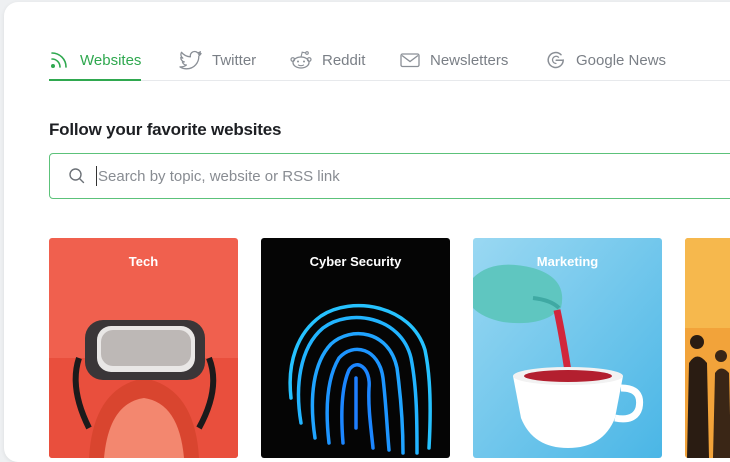  I want to click on search-icon, so click(77, 176).